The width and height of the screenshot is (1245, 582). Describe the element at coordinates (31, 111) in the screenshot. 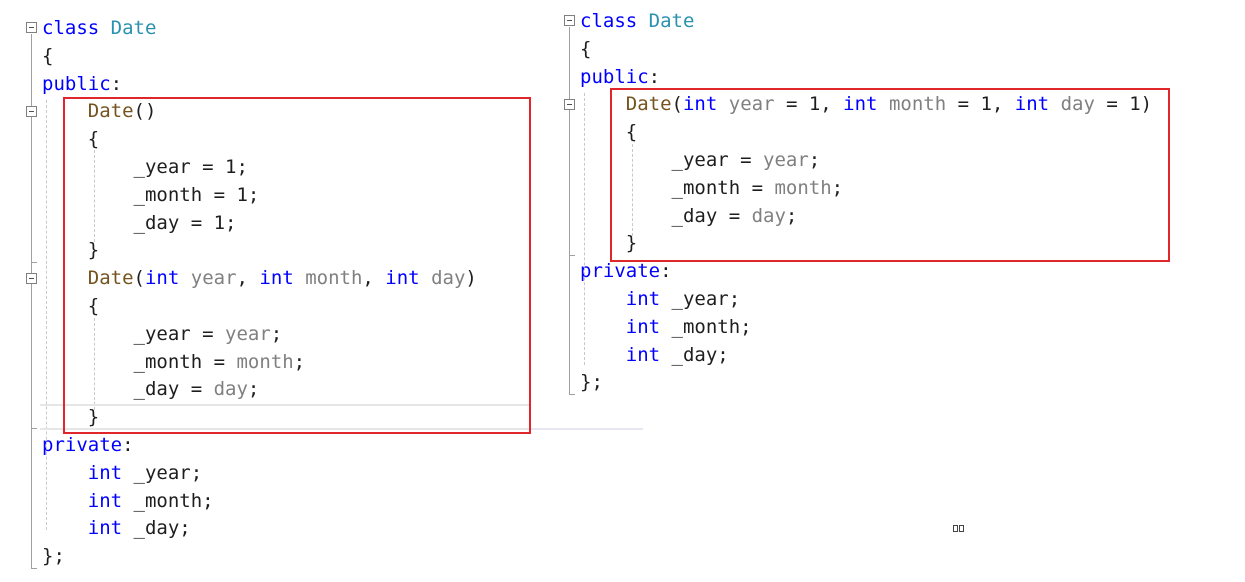

I see `collapse-ctor1-icon` at that location.